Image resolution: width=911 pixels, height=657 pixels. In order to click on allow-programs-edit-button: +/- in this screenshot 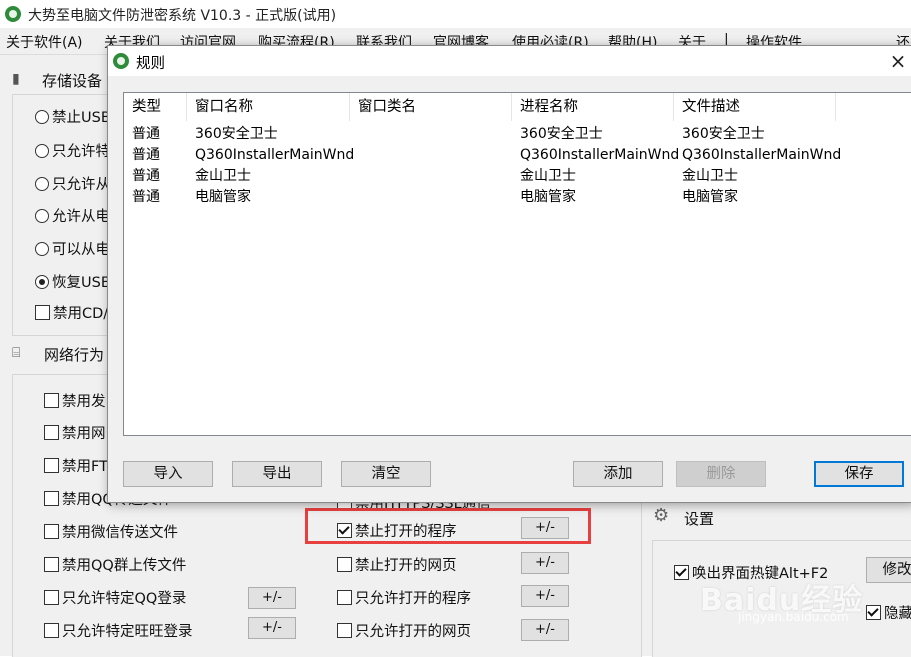, I will do `click(545, 596)`.